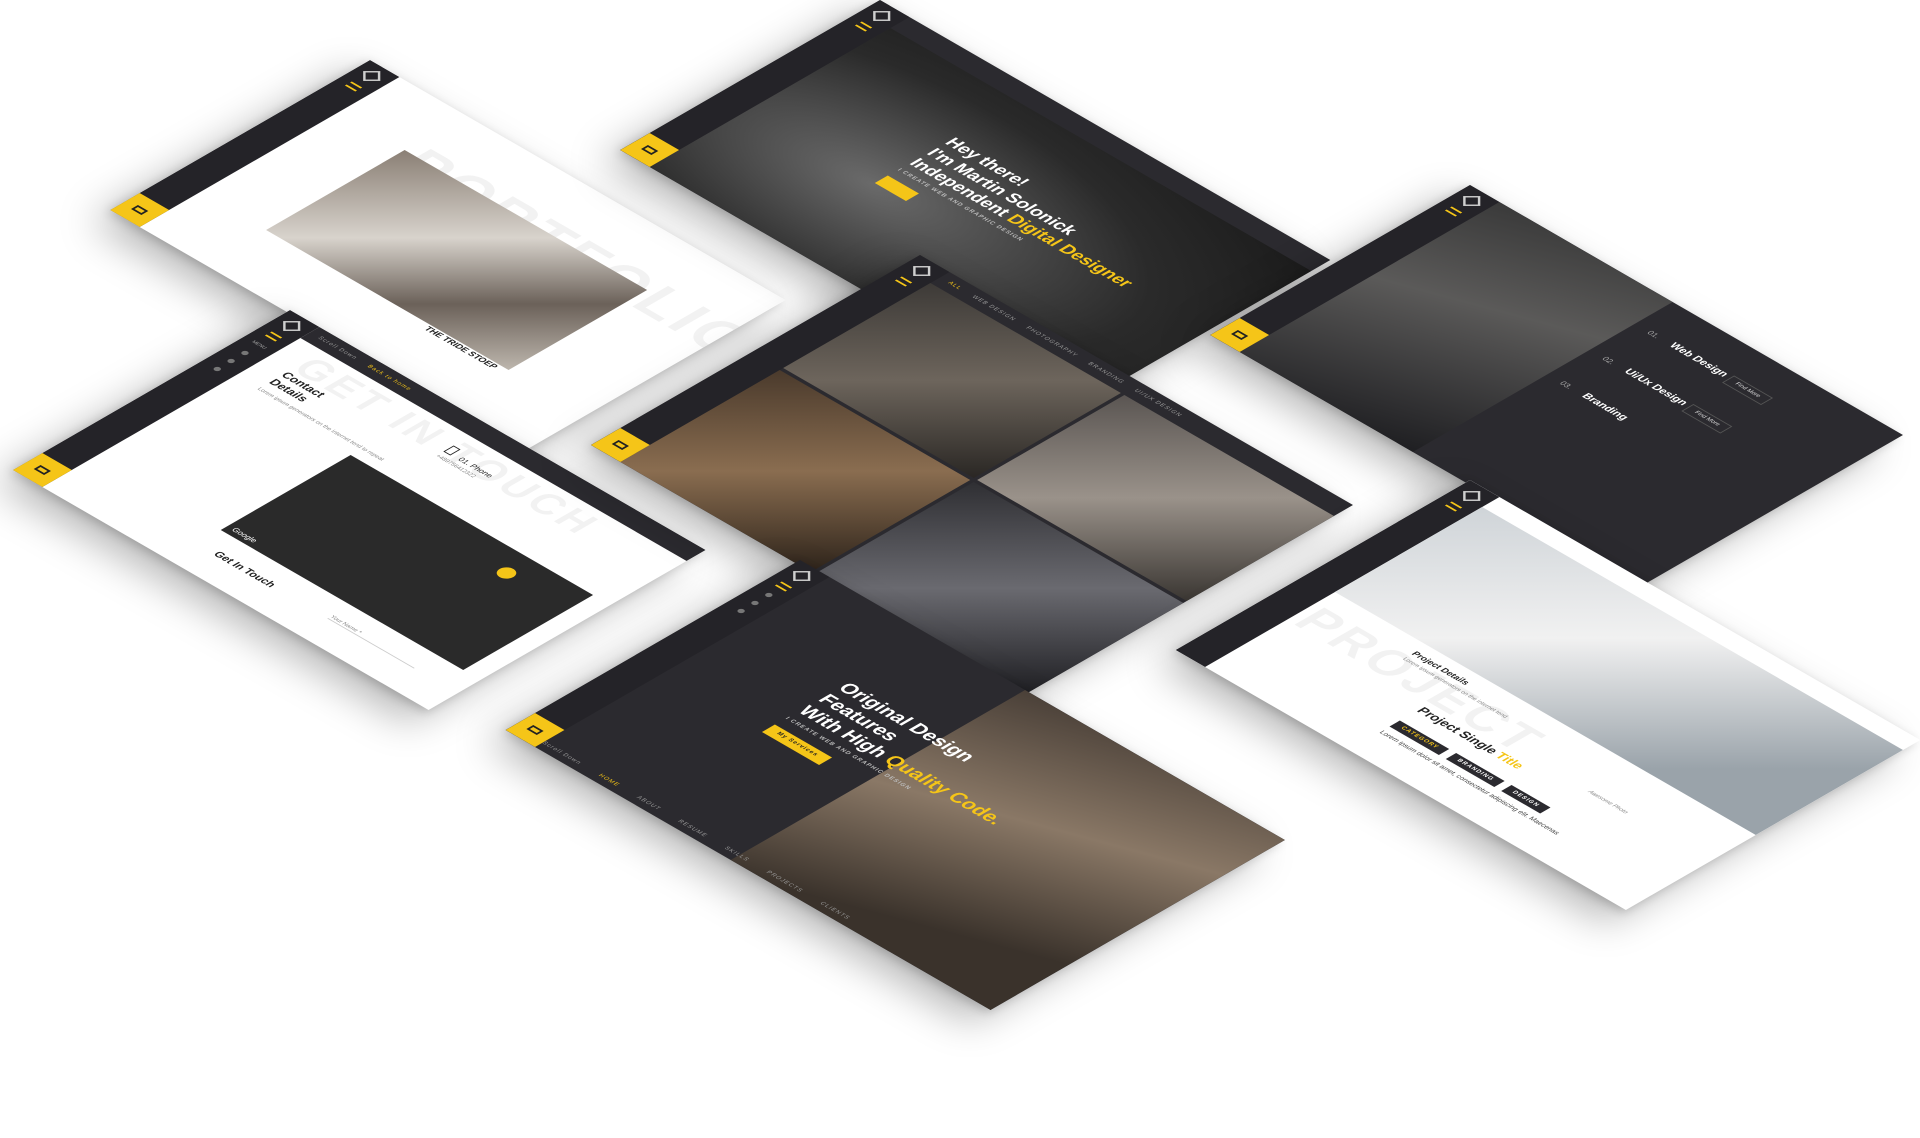  Describe the element at coordinates (1608, 360) in the screenshot. I see `service-num: 02.` at that location.